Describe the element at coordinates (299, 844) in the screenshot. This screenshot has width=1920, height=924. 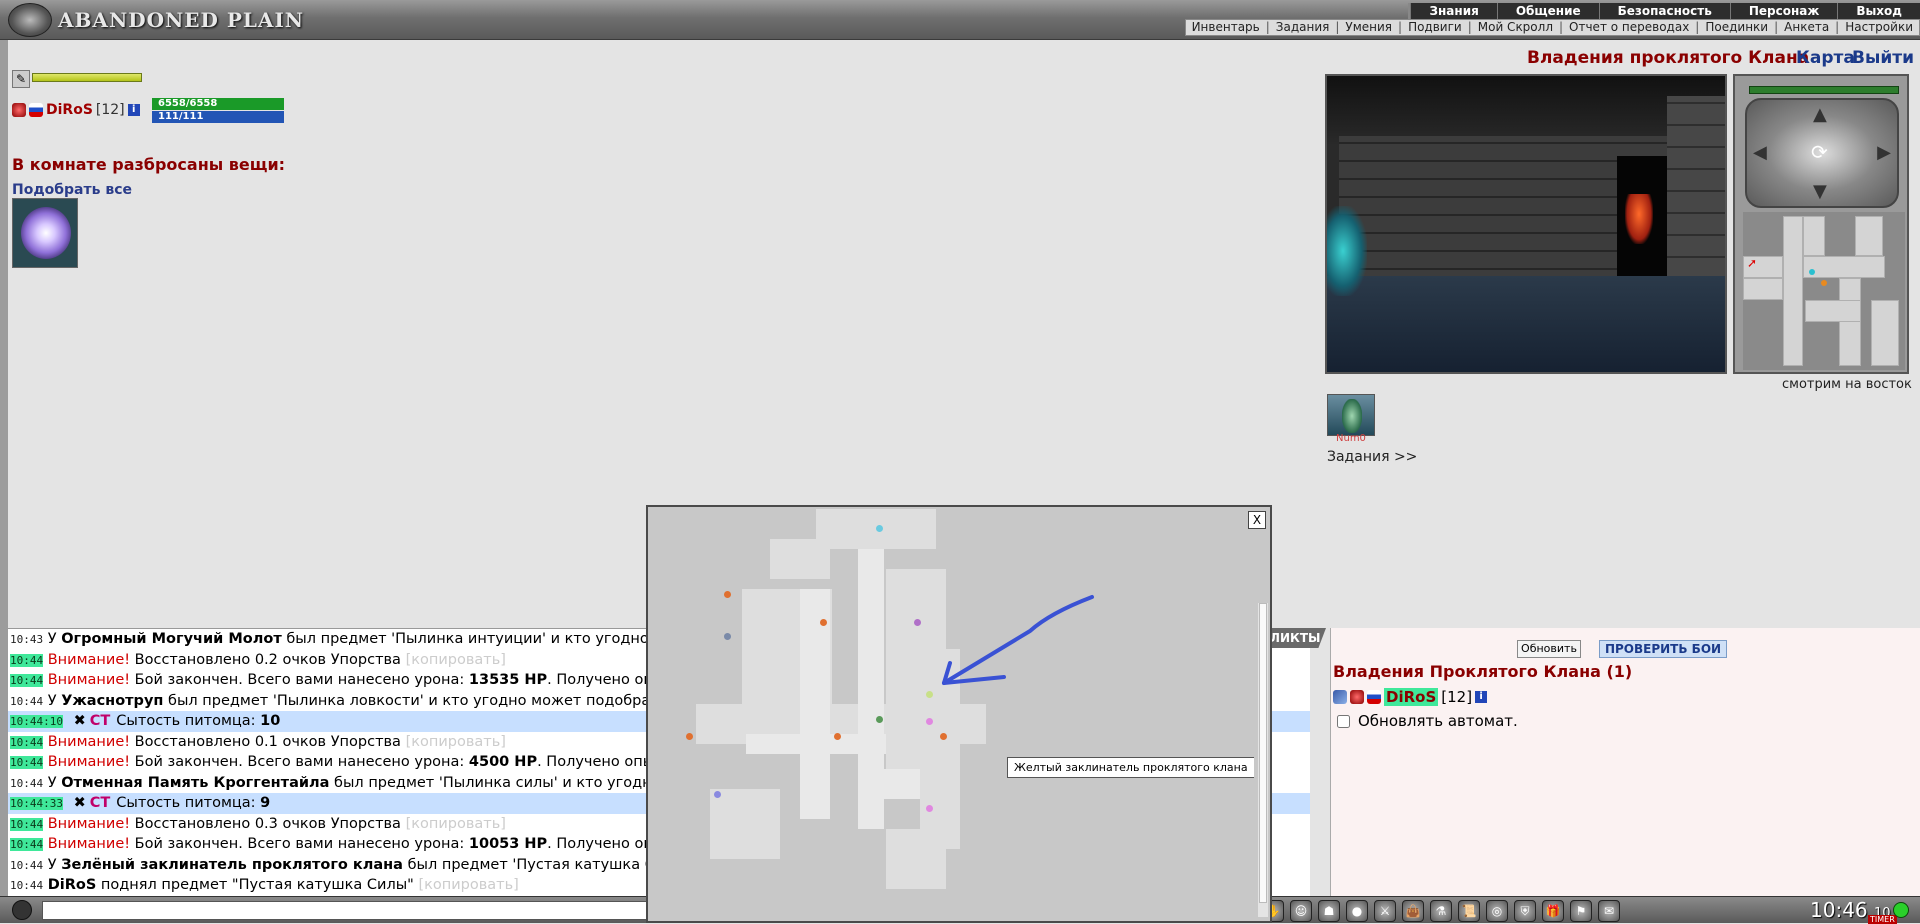
I see `chat-text: Бой закончен. Всего вами нанесено урона:` at that location.